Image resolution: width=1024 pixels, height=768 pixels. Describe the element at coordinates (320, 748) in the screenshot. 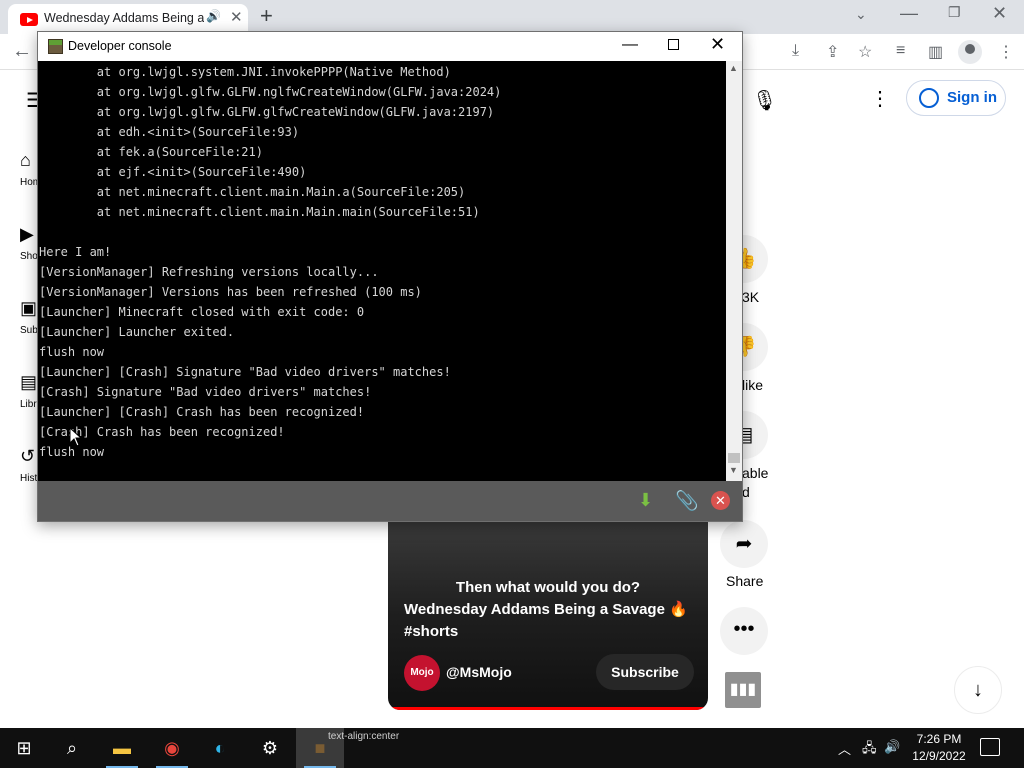

I see `minecraft-launcher-icon: ■` at that location.